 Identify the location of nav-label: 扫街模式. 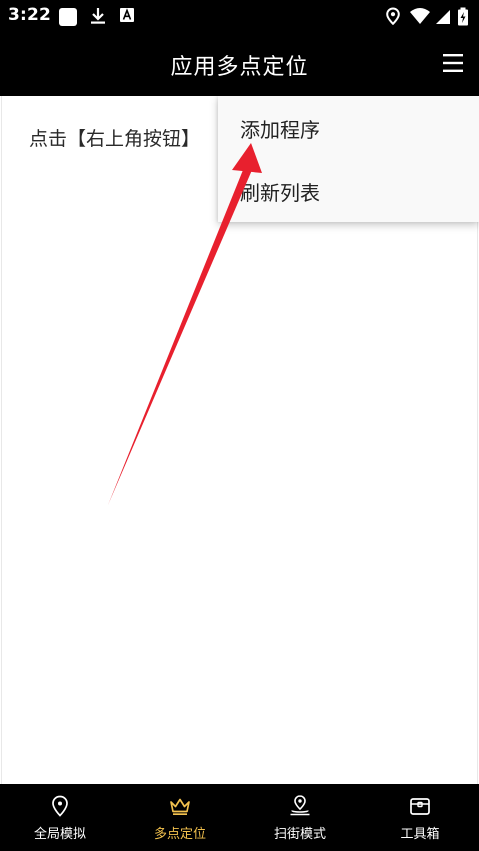
(299, 834).